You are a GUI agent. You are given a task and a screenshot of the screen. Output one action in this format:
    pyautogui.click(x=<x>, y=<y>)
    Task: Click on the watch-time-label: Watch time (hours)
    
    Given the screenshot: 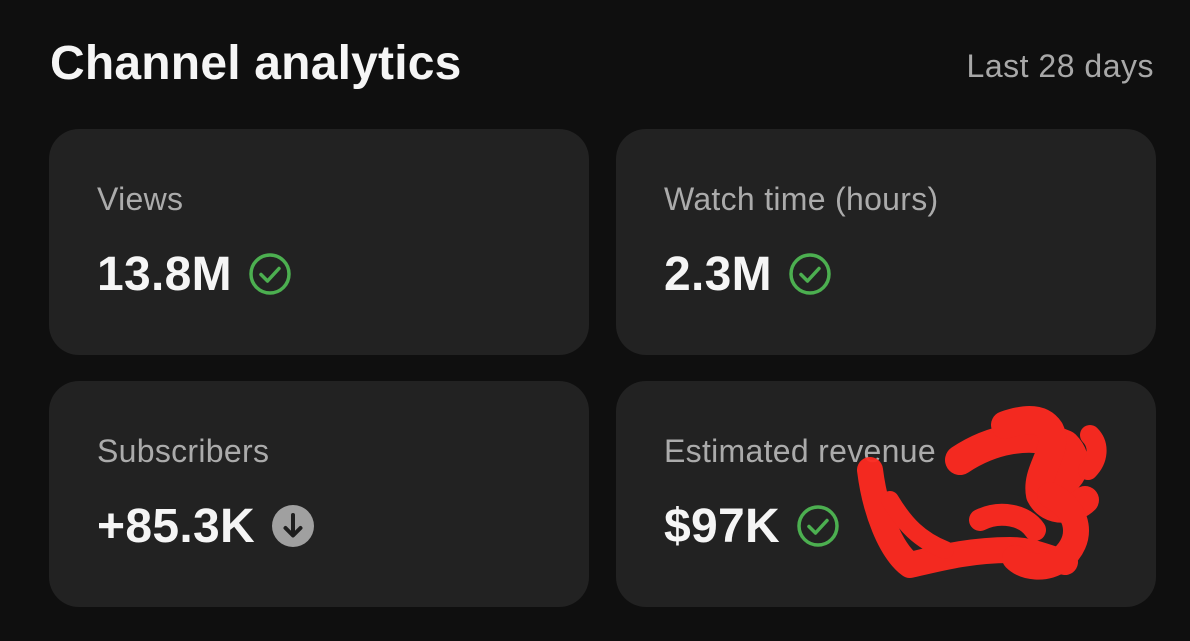 What is the action you would take?
    pyautogui.click(x=801, y=199)
    